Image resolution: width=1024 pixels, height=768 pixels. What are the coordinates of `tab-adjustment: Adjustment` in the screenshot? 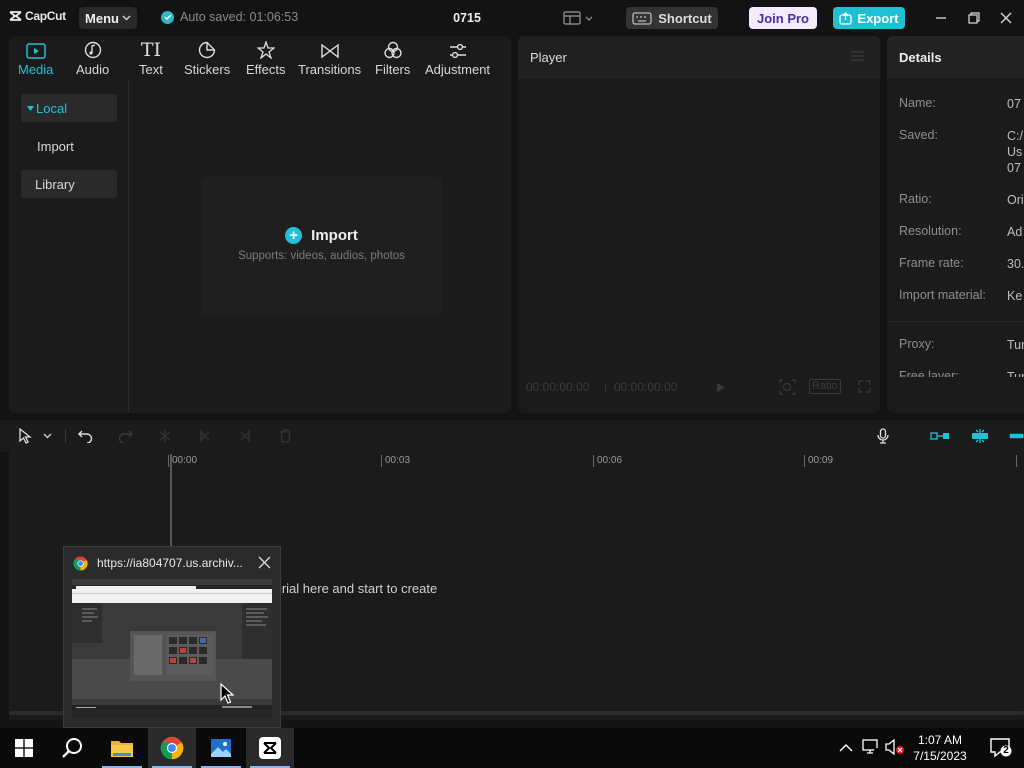 It's located at (457, 58).